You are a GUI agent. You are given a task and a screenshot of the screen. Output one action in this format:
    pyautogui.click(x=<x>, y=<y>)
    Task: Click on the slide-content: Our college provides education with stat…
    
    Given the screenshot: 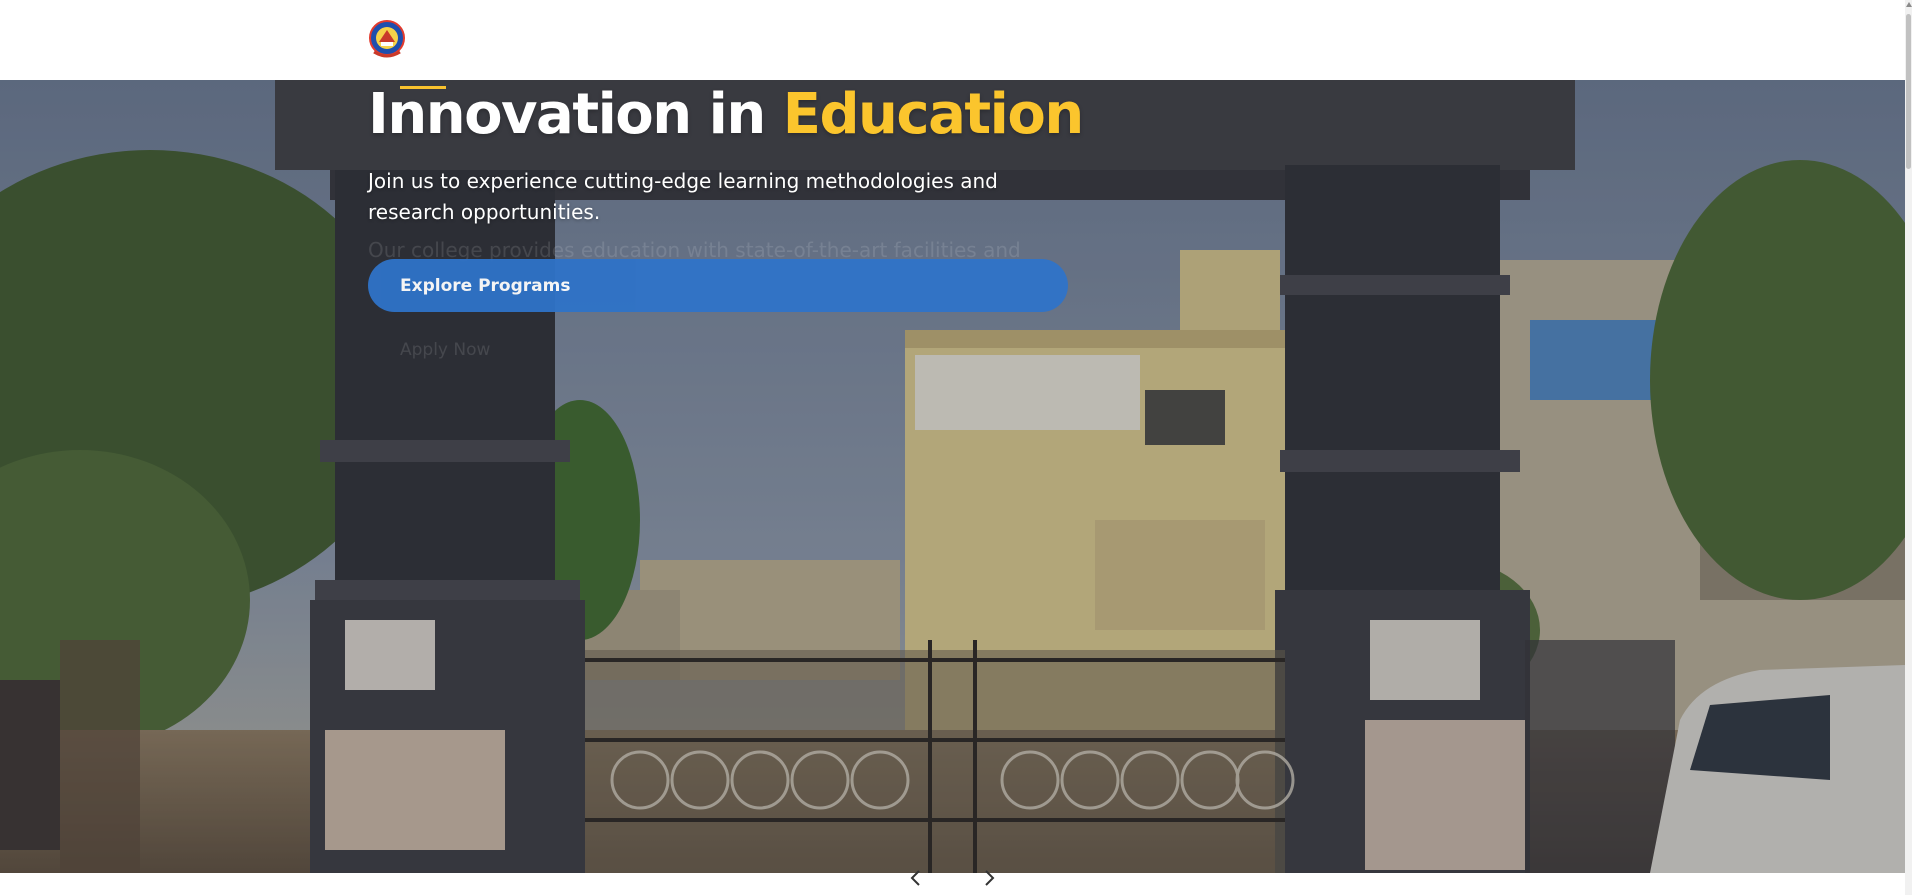 What is the action you would take?
    pyautogui.click(x=728, y=230)
    